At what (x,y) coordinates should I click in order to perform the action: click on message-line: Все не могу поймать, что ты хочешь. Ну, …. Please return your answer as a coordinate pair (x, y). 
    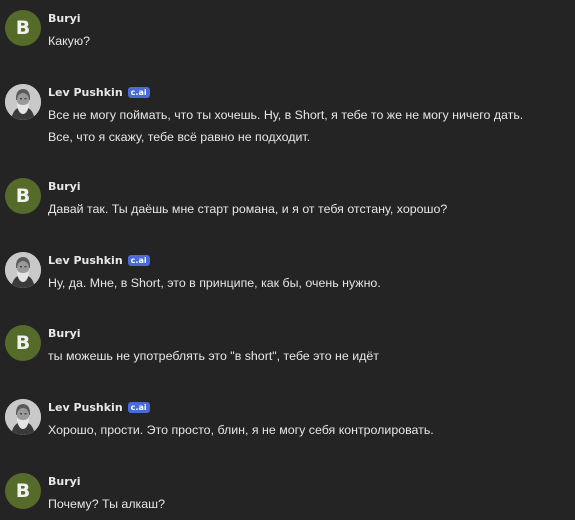
    Looking at the image, I should click on (286, 115).